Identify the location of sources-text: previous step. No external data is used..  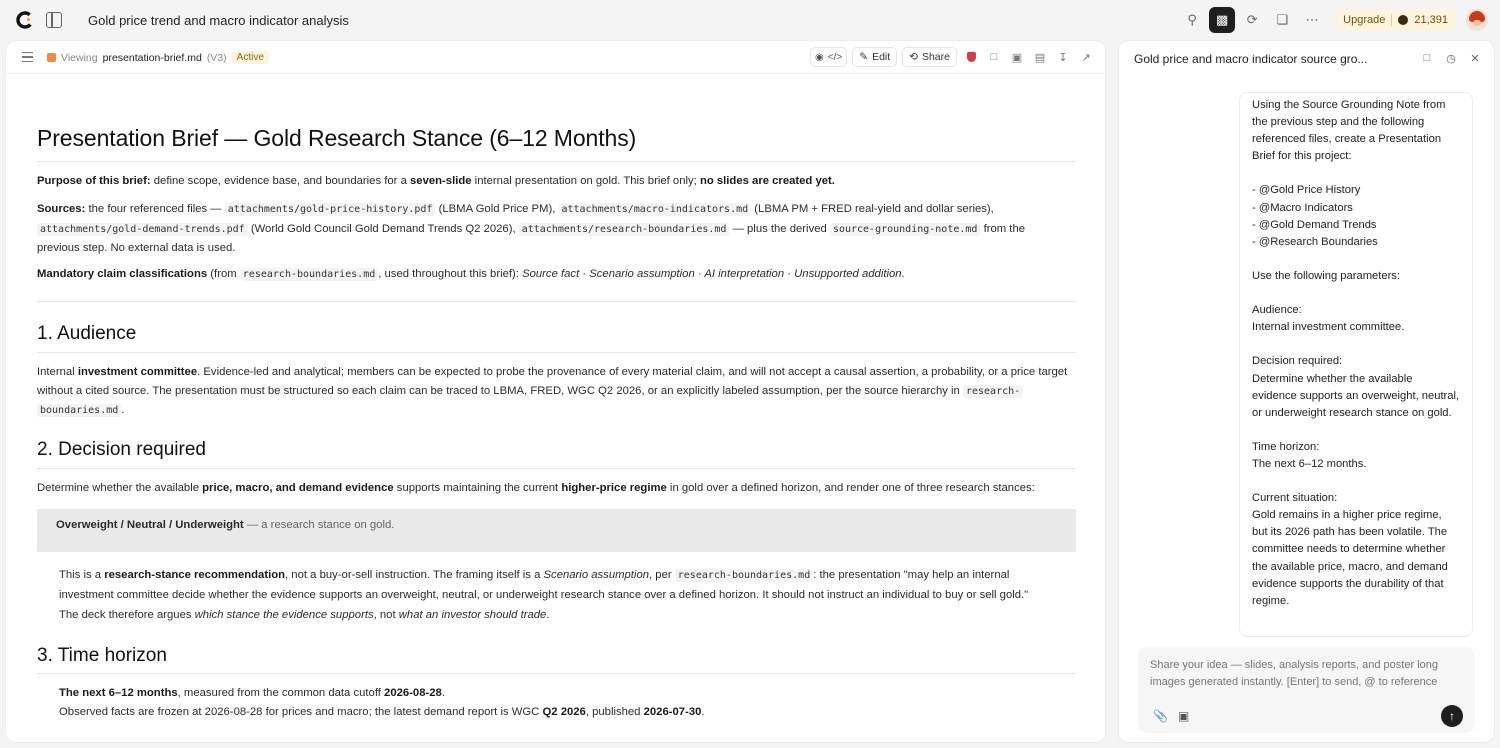
(136, 248).